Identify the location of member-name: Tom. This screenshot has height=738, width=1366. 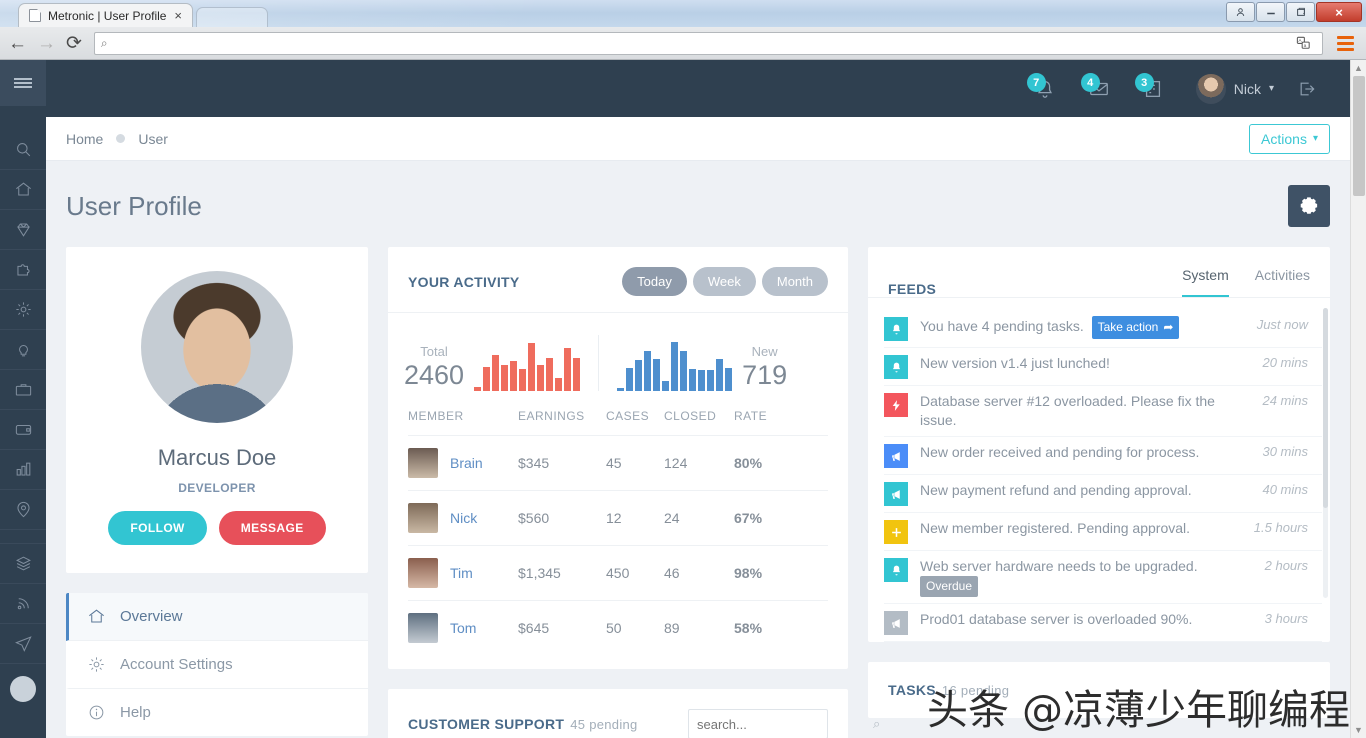
(463, 628).